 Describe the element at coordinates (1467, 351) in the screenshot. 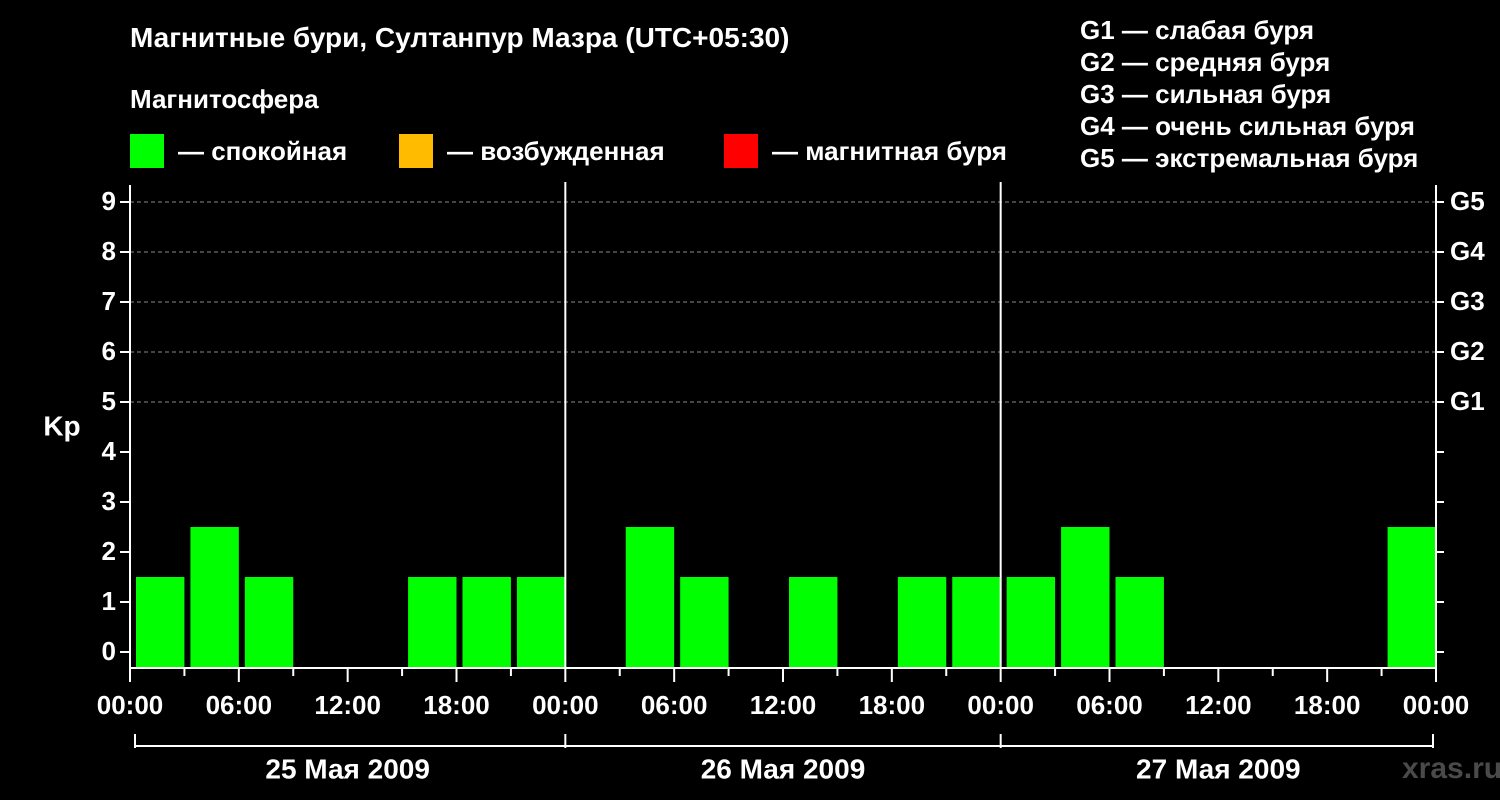

I see `g-tick-label: G2` at that location.